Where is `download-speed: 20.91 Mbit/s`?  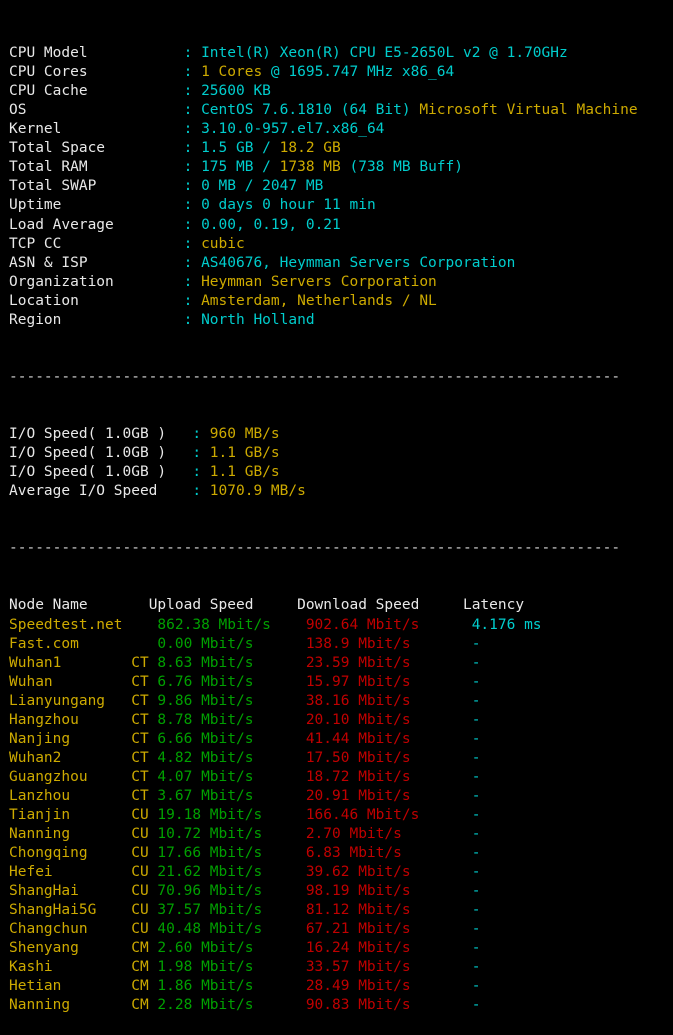
download-speed: 20.91 Mbit/s is located at coordinates (388, 795).